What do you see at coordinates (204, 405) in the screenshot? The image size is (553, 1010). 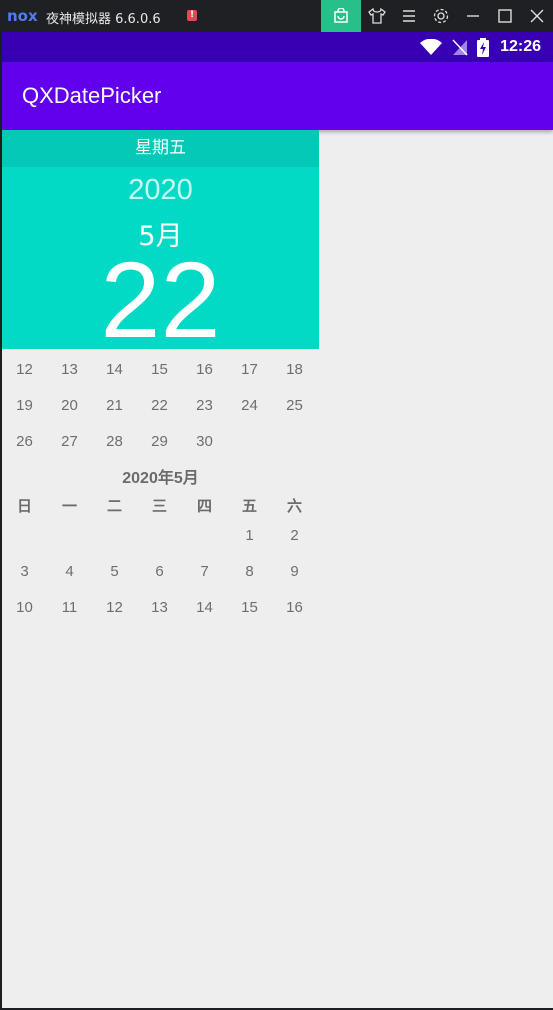 I see `day-cell: 23` at bounding box center [204, 405].